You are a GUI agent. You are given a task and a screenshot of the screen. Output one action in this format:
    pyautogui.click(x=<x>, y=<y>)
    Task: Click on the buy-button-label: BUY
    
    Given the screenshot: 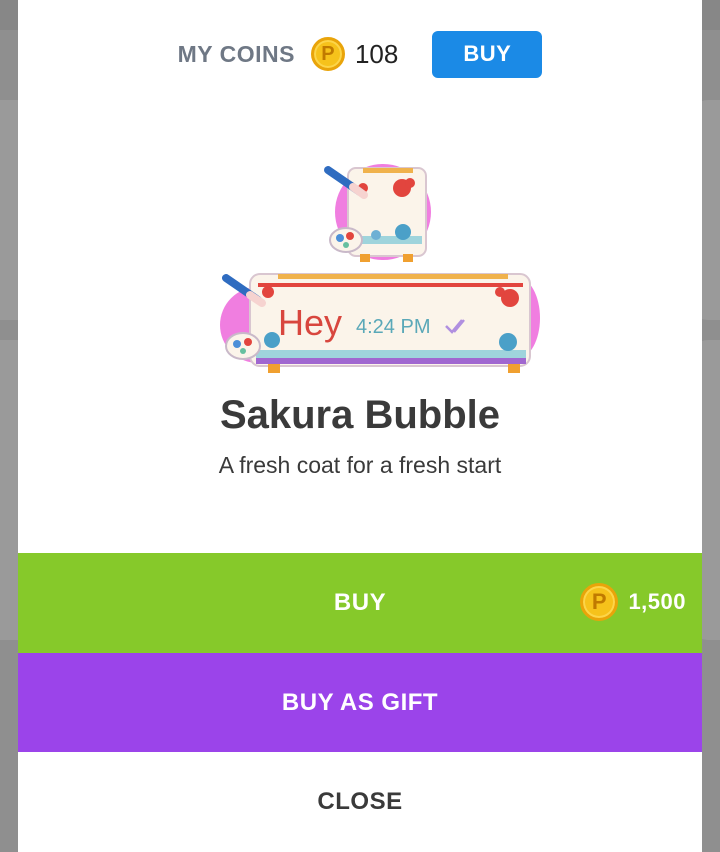 What is the action you would take?
    pyautogui.click(x=360, y=602)
    